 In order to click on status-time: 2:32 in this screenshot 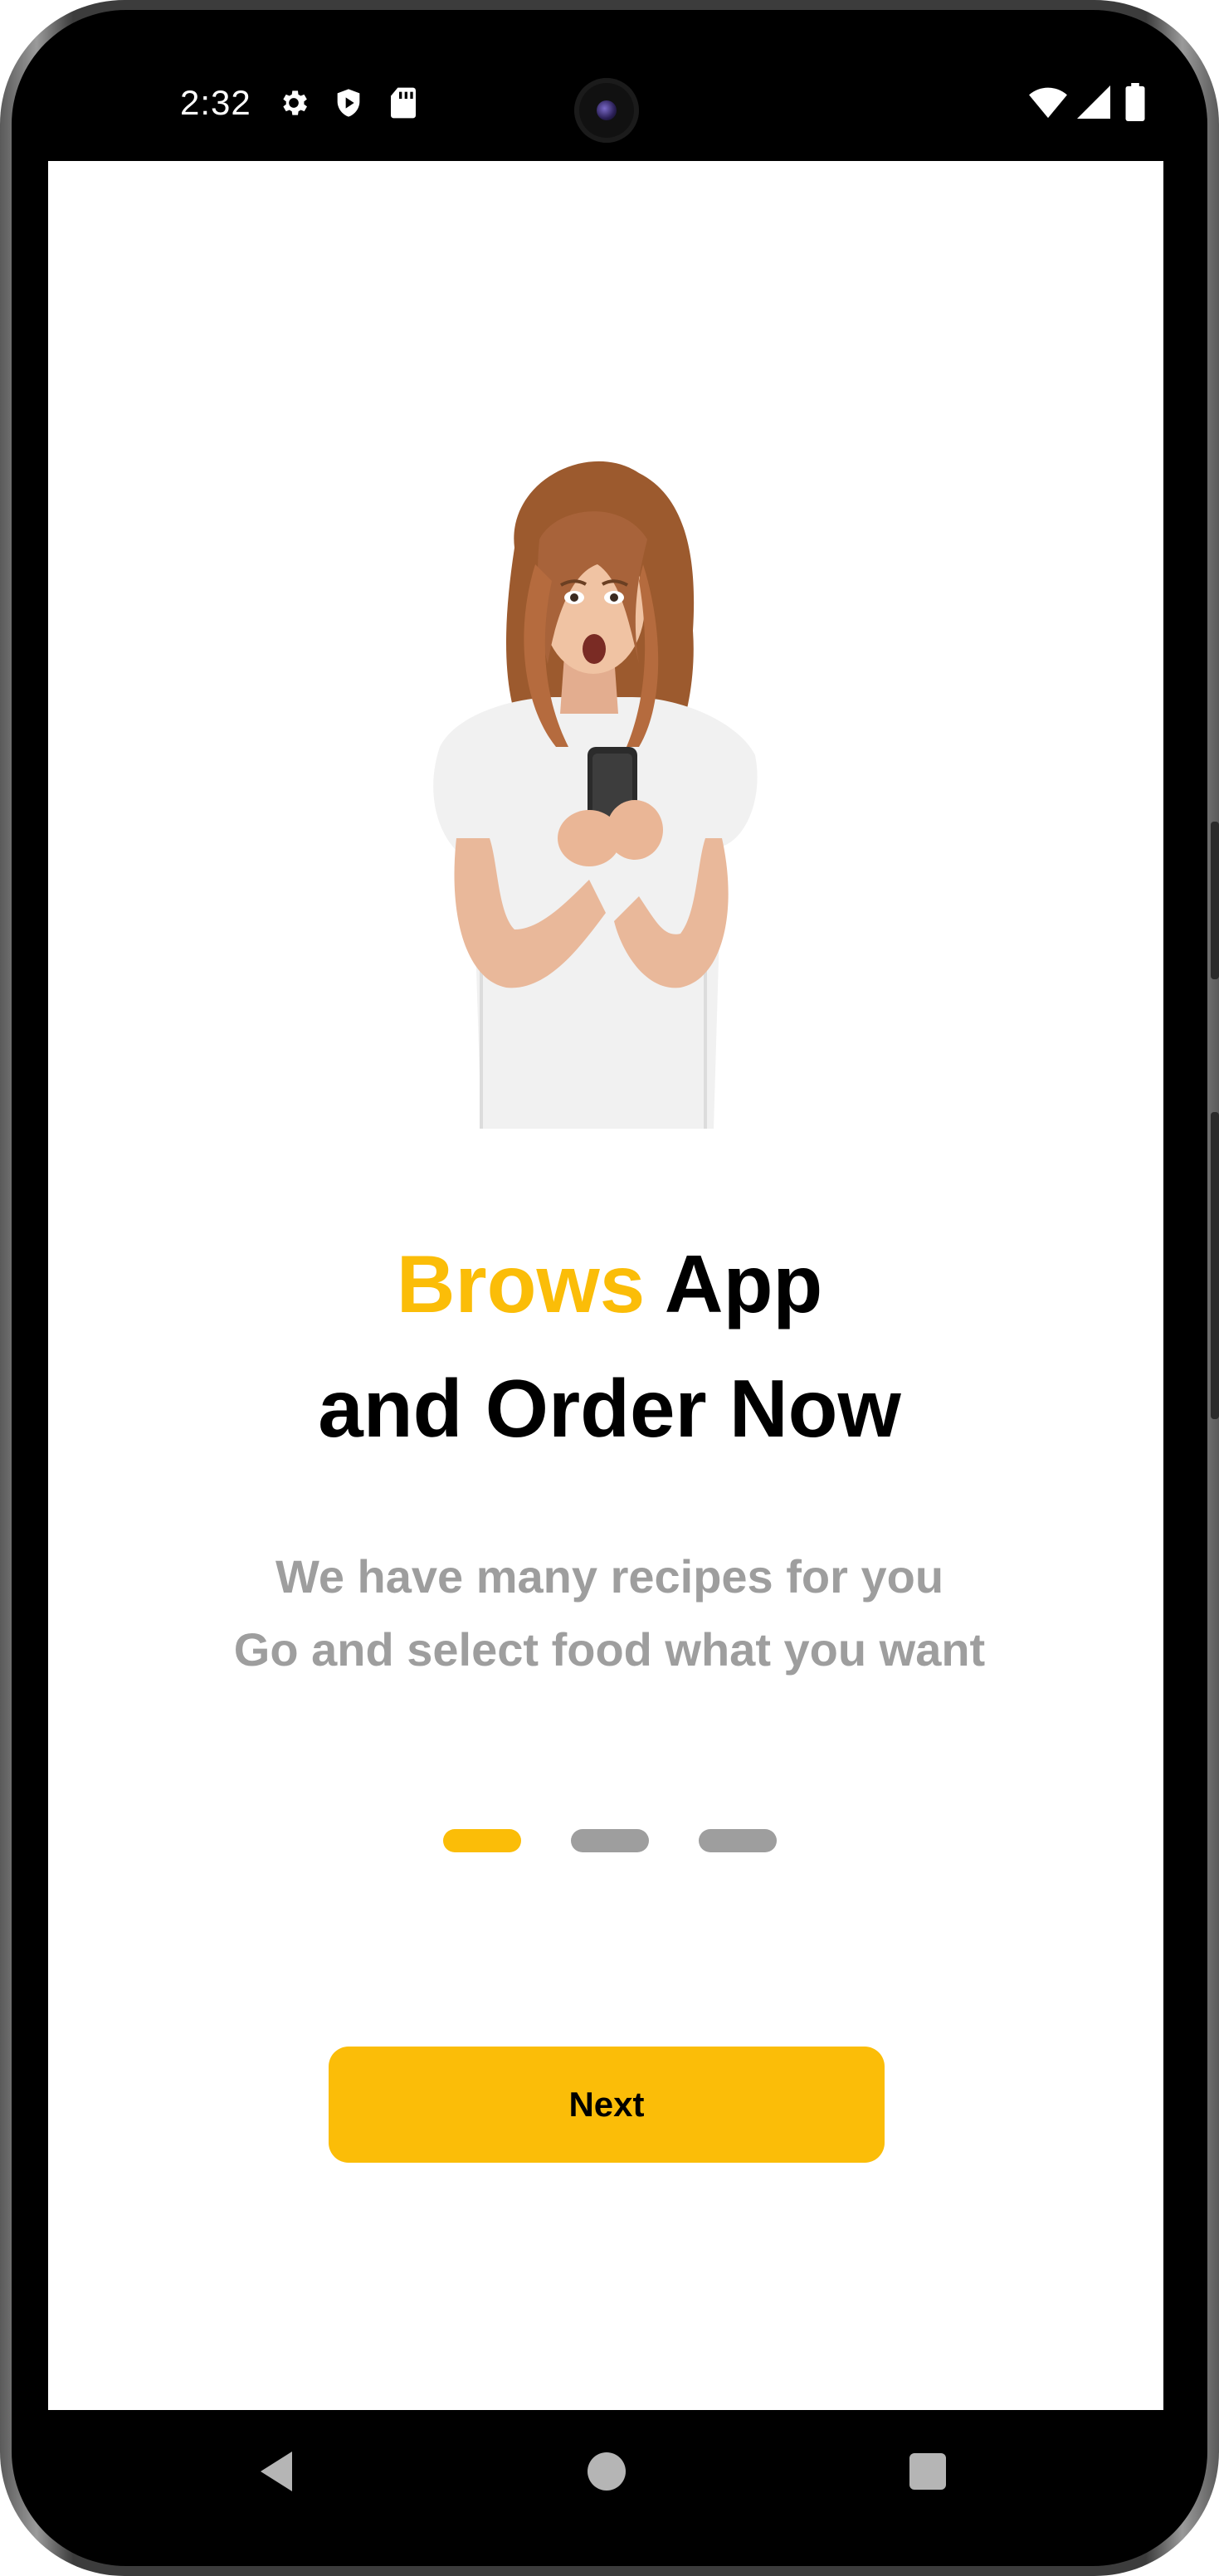, I will do `click(216, 103)`.